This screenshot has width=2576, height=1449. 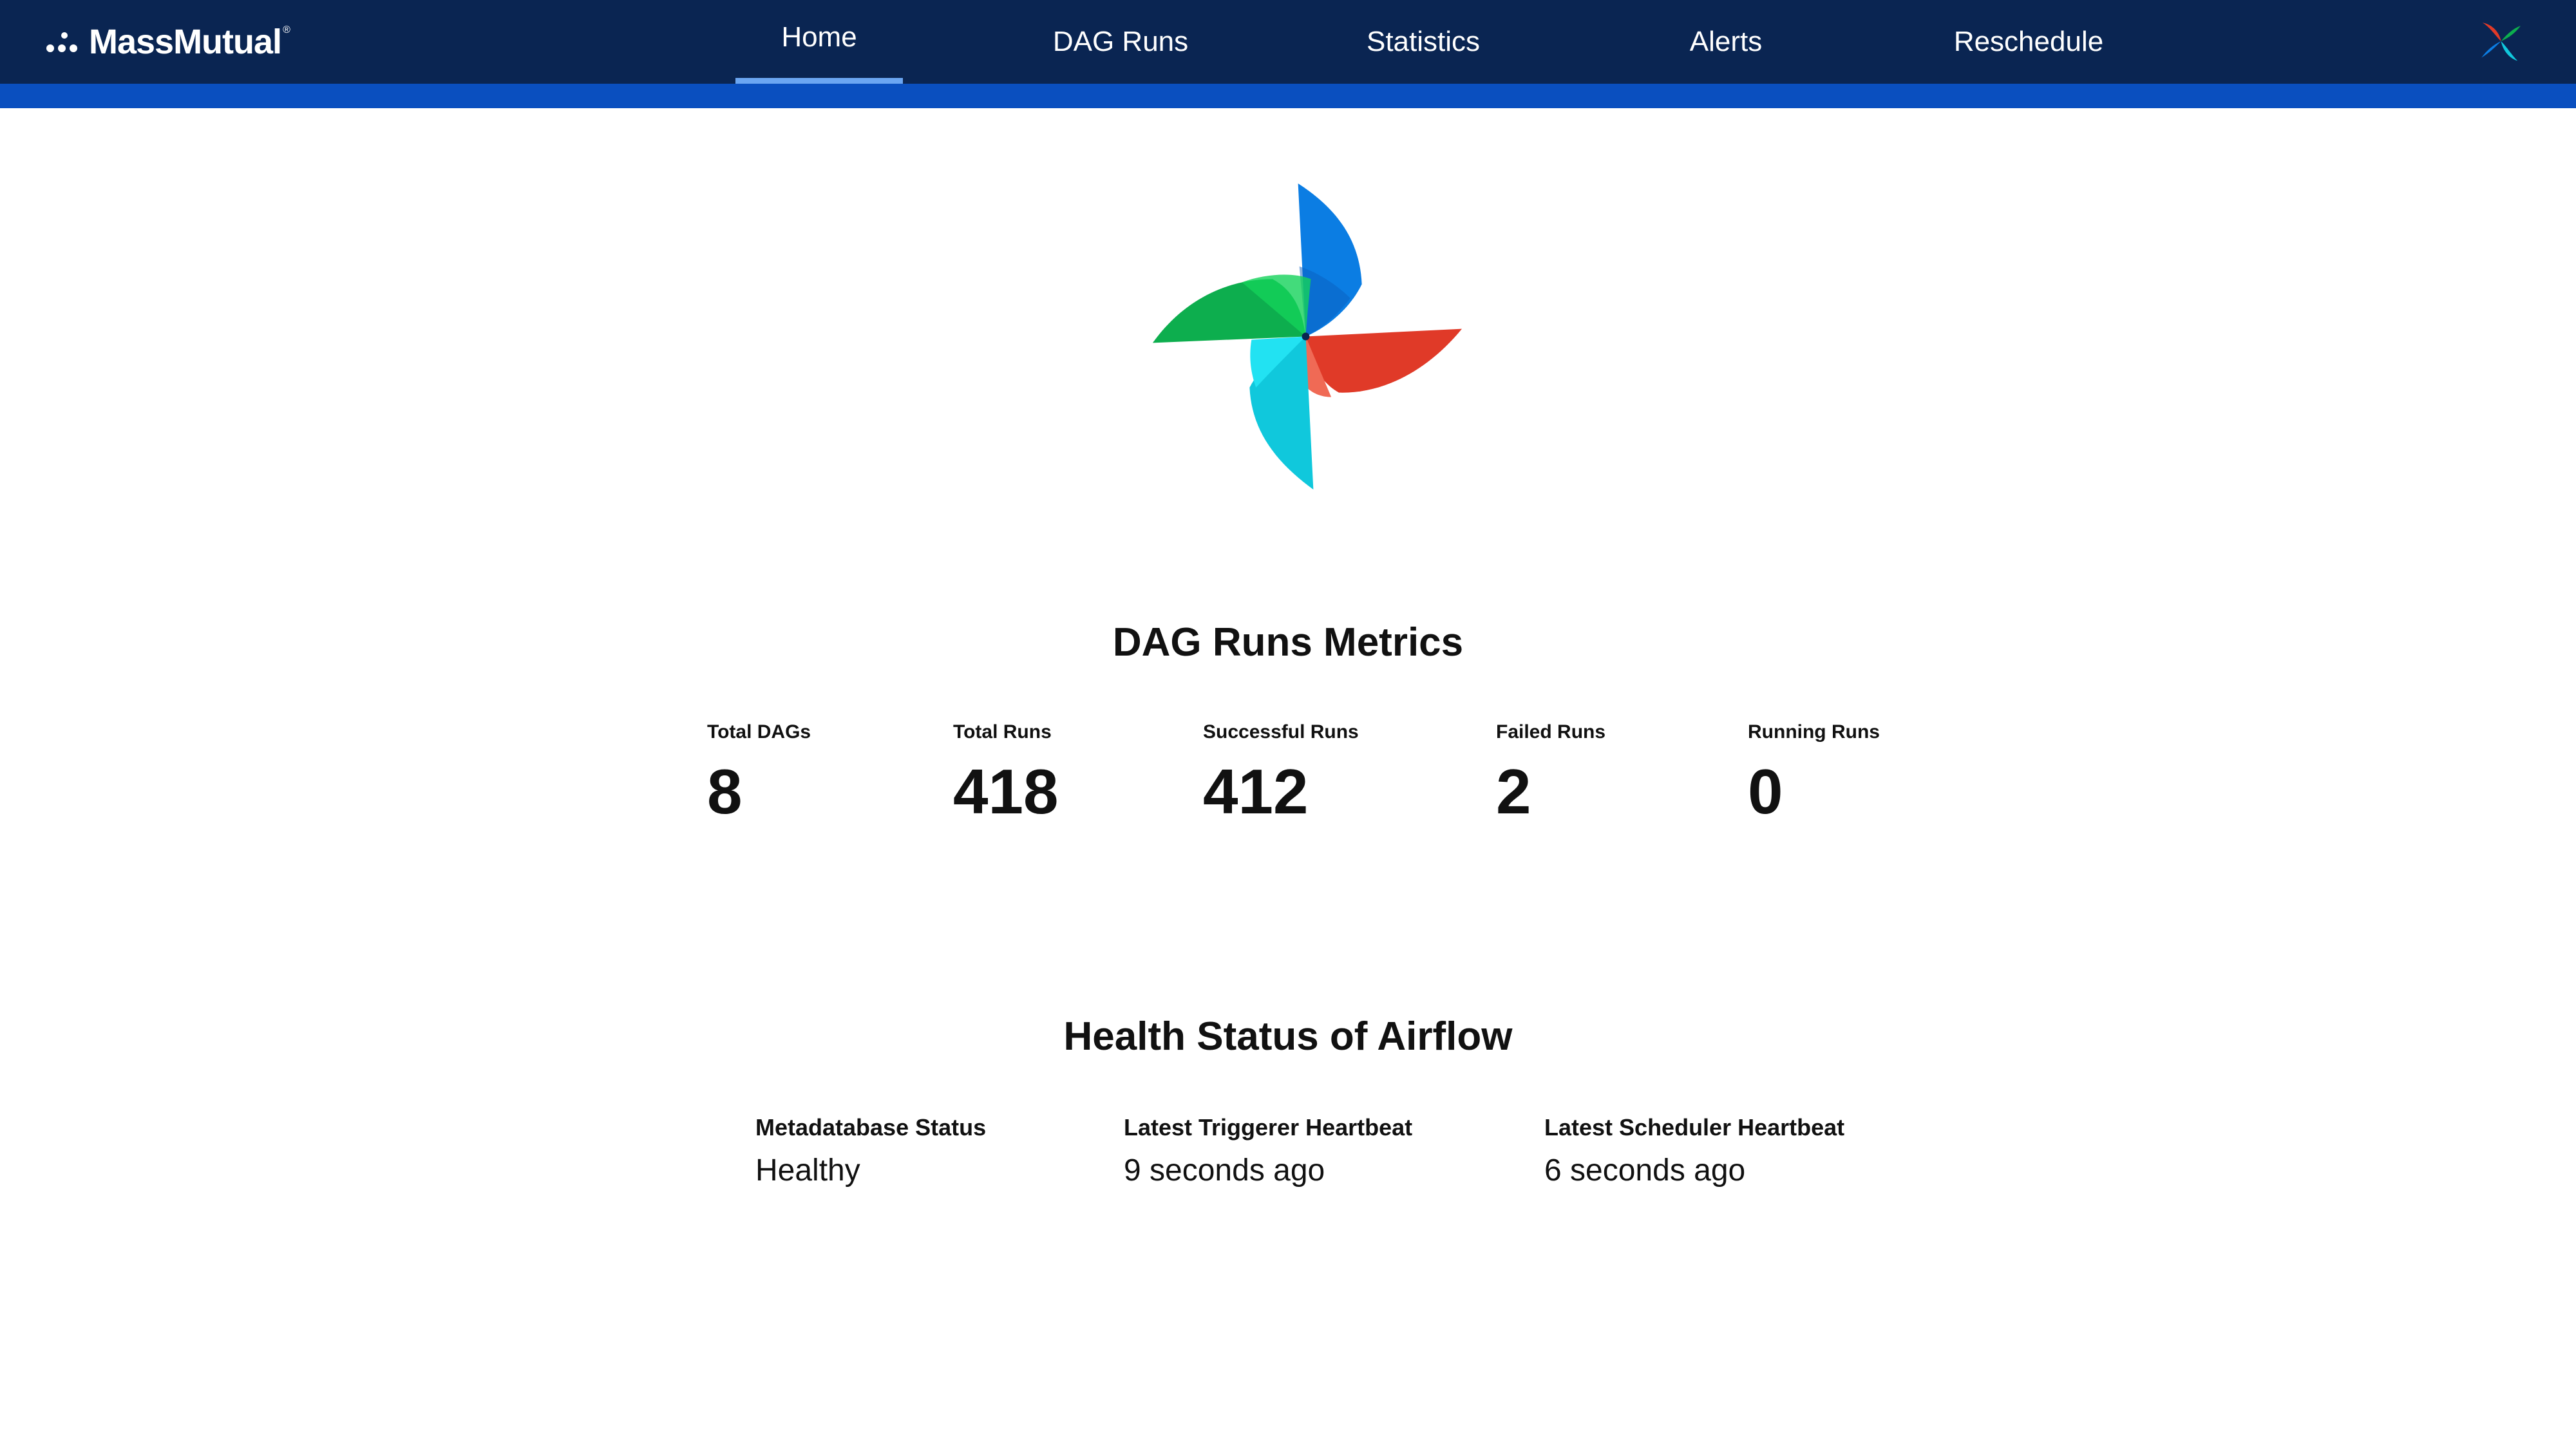 What do you see at coordinates (1766, 791) in the screenshot?
I see `metric-value: 0` at bounding box center [1766, 791].